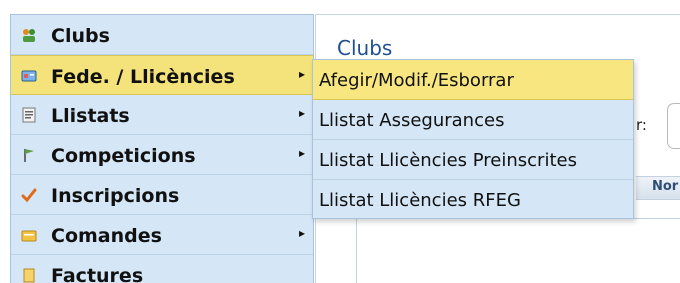  I want to click on submenu-label: Llistat Llicències RFEG, so click(420, 200).